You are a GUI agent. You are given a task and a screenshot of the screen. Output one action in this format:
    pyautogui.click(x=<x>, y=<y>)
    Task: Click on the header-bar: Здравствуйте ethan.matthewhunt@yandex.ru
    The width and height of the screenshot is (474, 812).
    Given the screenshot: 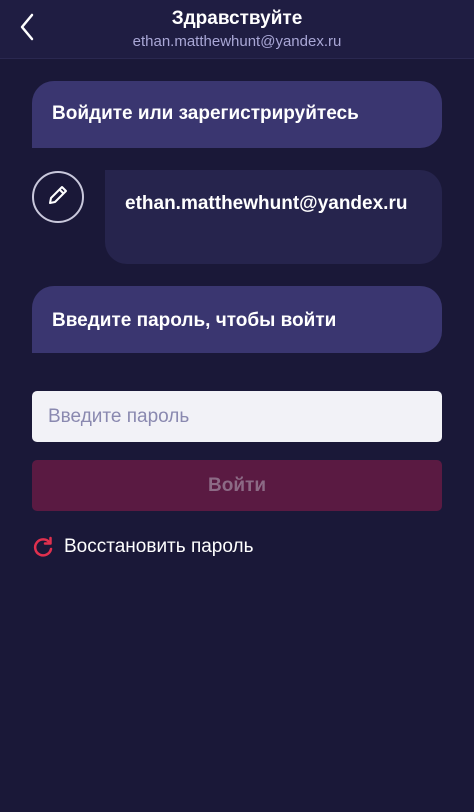 What is the action you would take?
    pyautogui.click(x=237, y=29)
    